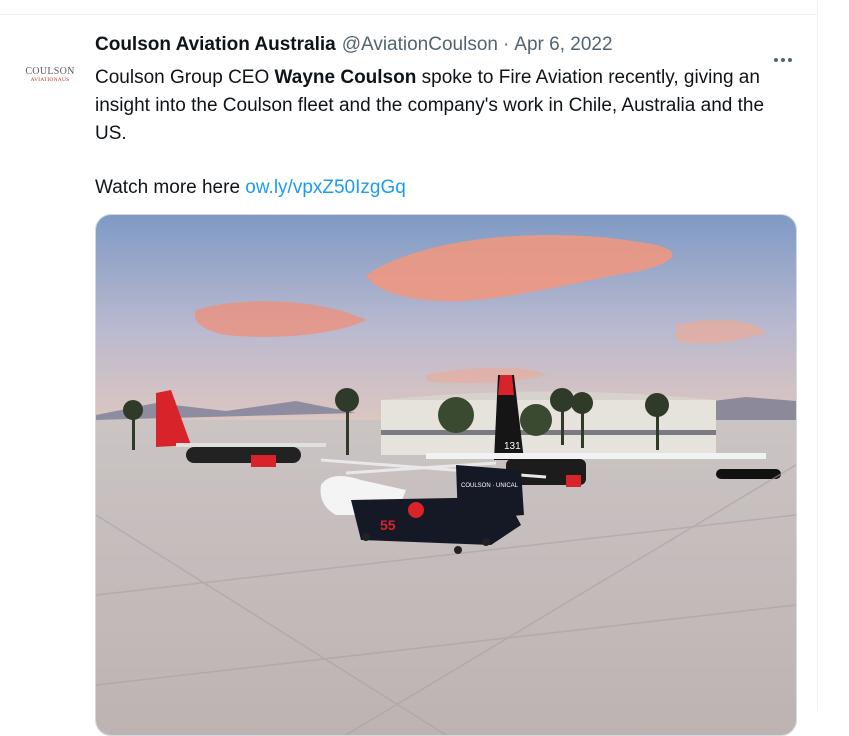 Image resolution: width=849 pixels, height=736 pixels. Describe the element at coordinates (50, 71) in the screenshot. I see `avatar-logo-line1: COULSON` at that location.